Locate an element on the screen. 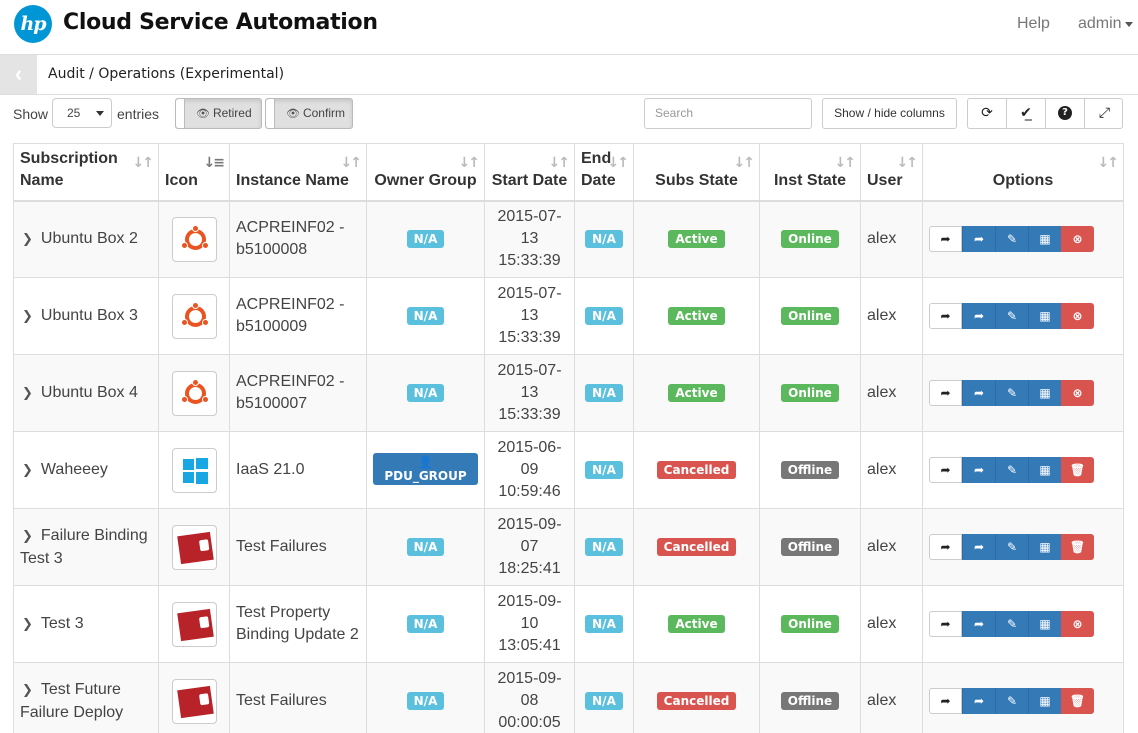 The width and height of the screenshot is (1138, 733). fullscreen-icon: ⤢ is located at coordinates (1104, 113).